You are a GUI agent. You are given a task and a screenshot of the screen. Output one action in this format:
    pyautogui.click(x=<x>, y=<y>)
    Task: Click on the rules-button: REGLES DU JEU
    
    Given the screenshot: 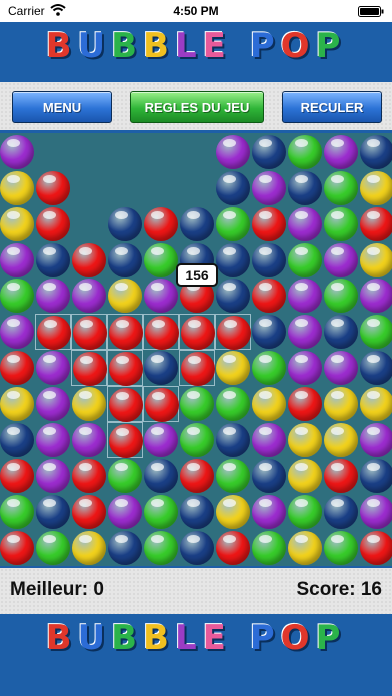 What is the action you would take?
    pyautogui.click(x=197, y=107)
    